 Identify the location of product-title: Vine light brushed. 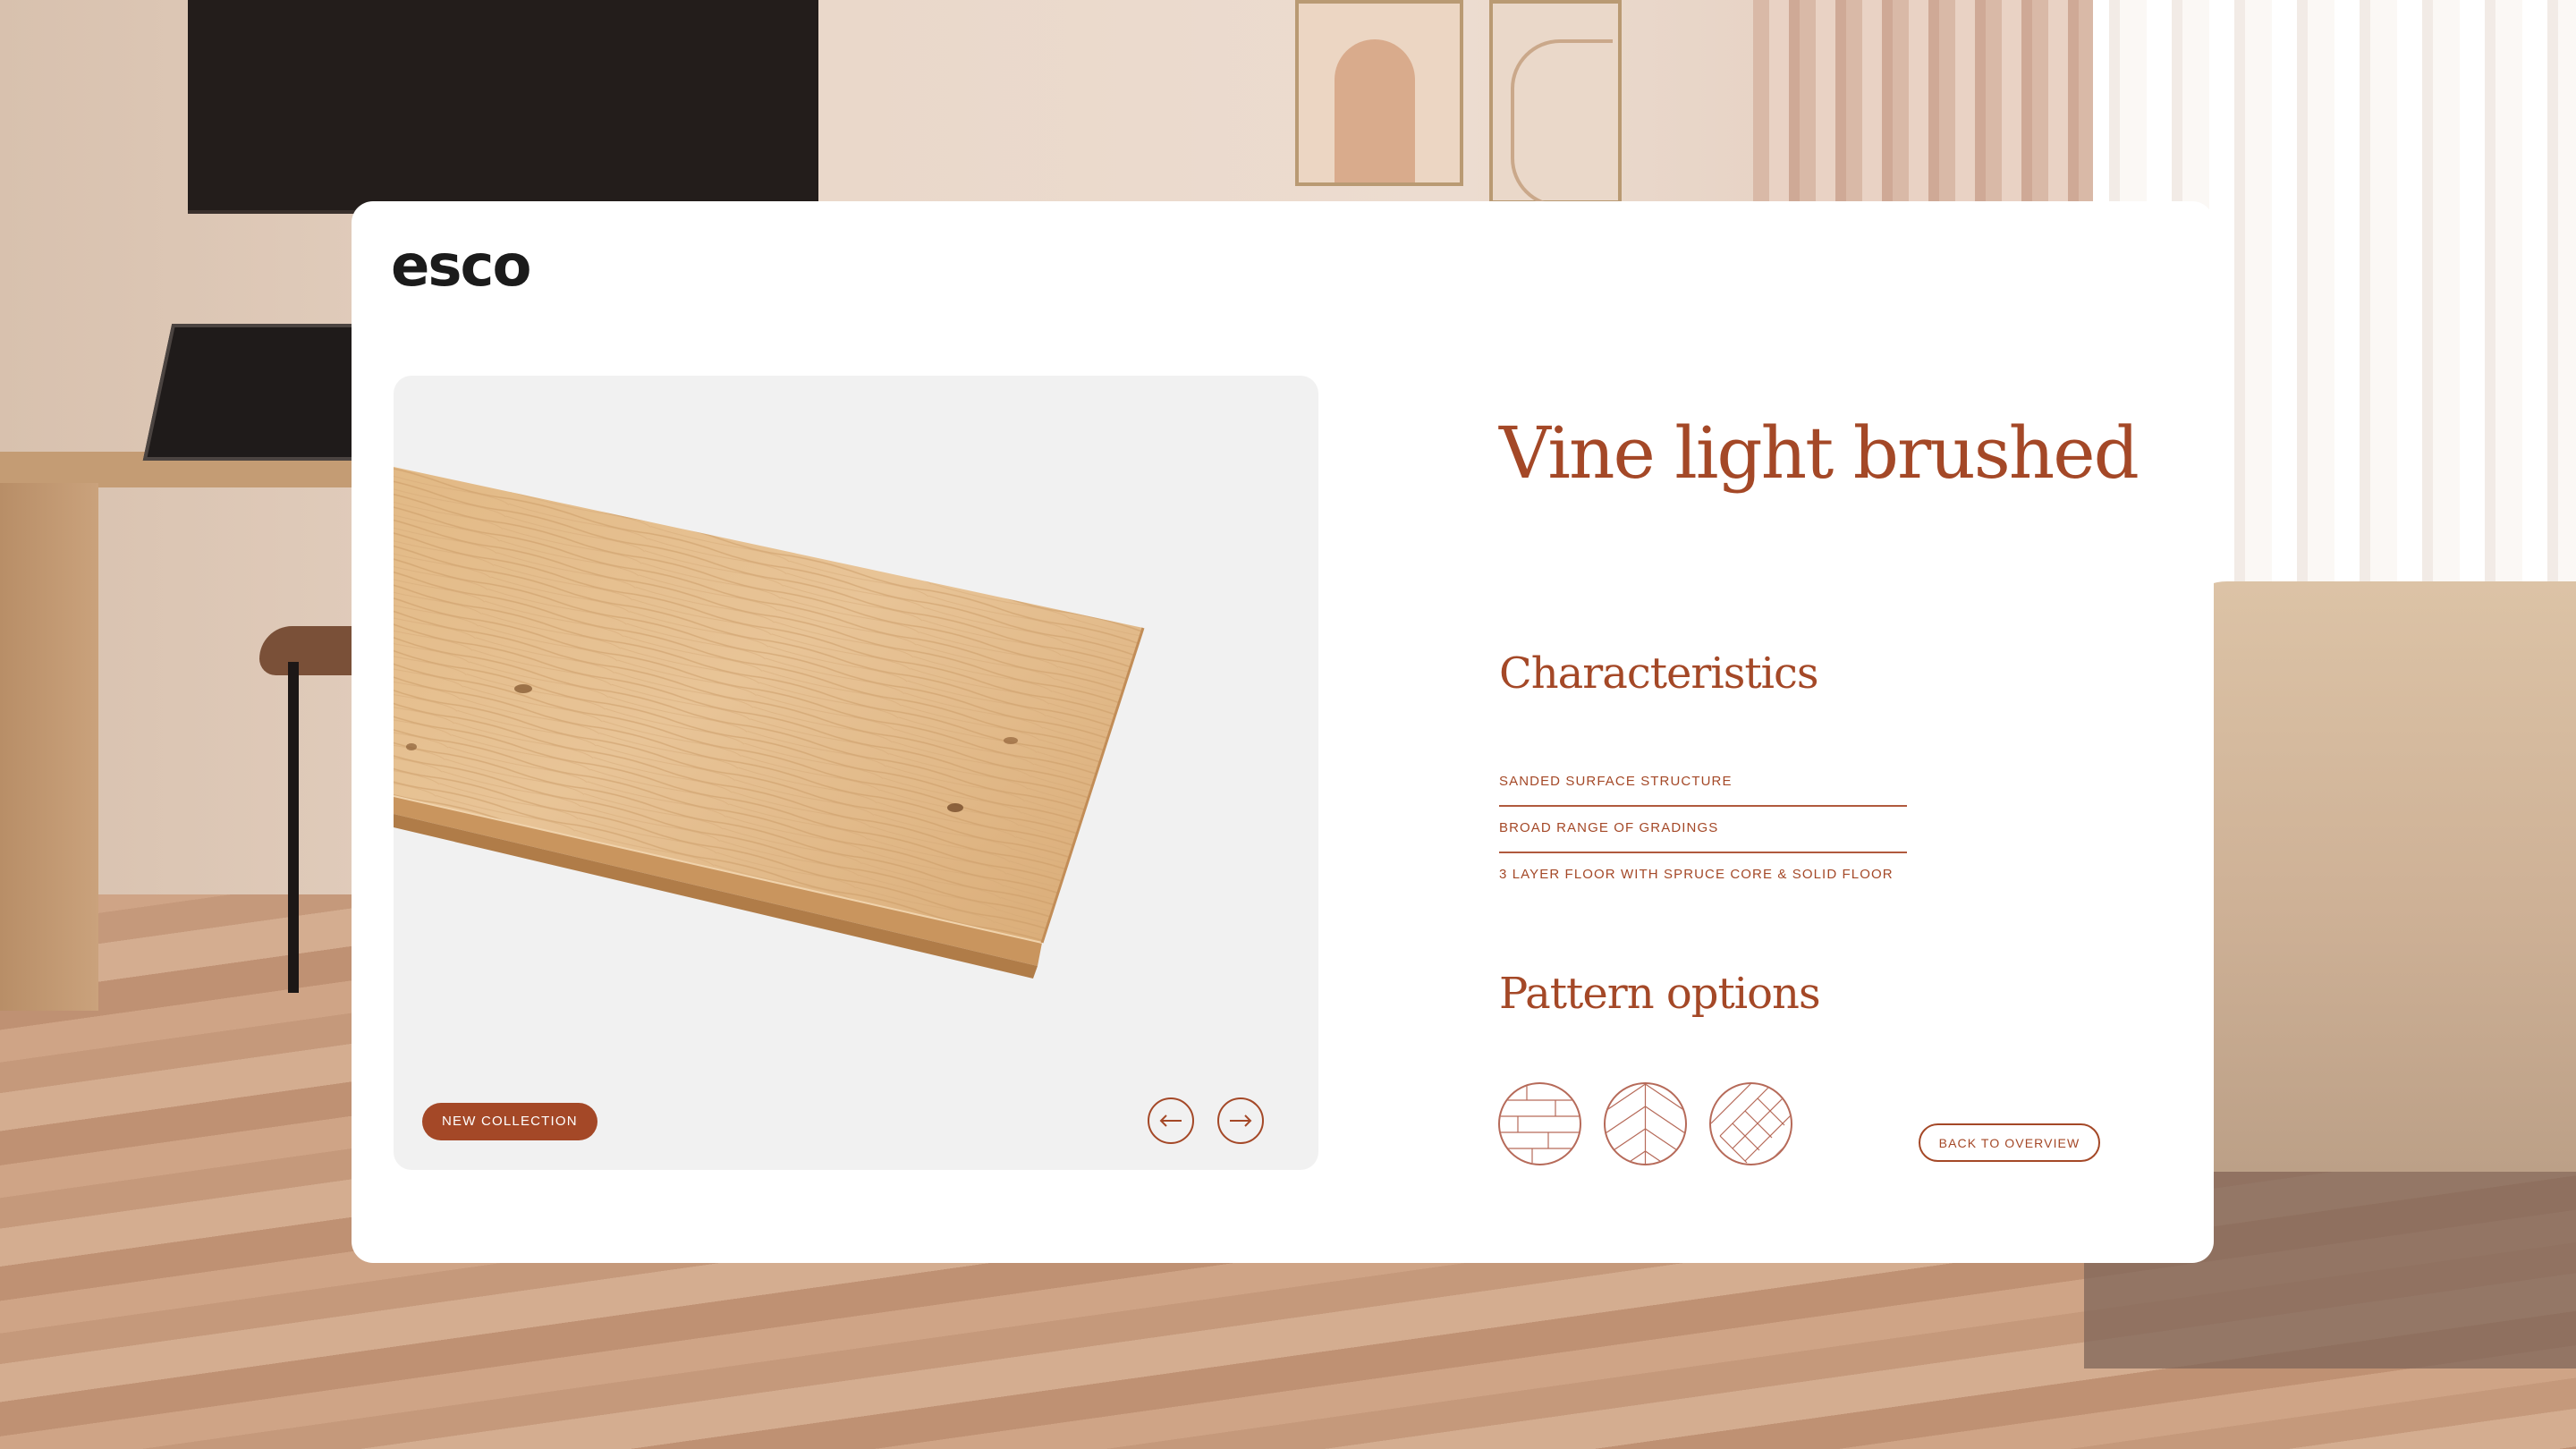
(1819, 453).